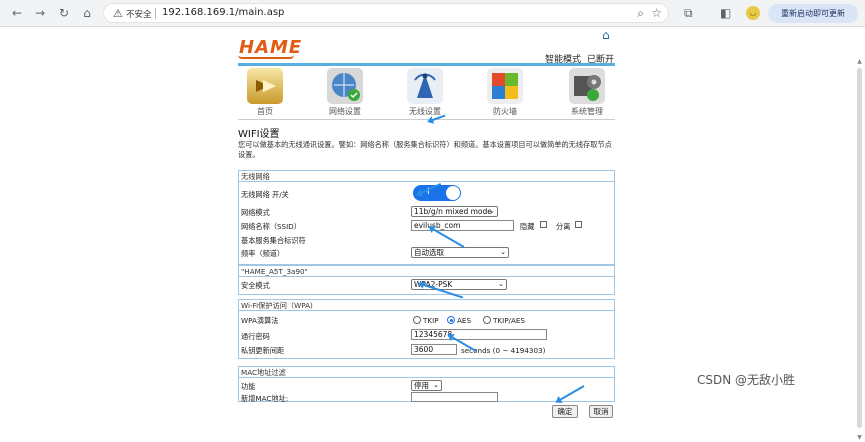  I want to click on gear-icon, so click(587, 86).